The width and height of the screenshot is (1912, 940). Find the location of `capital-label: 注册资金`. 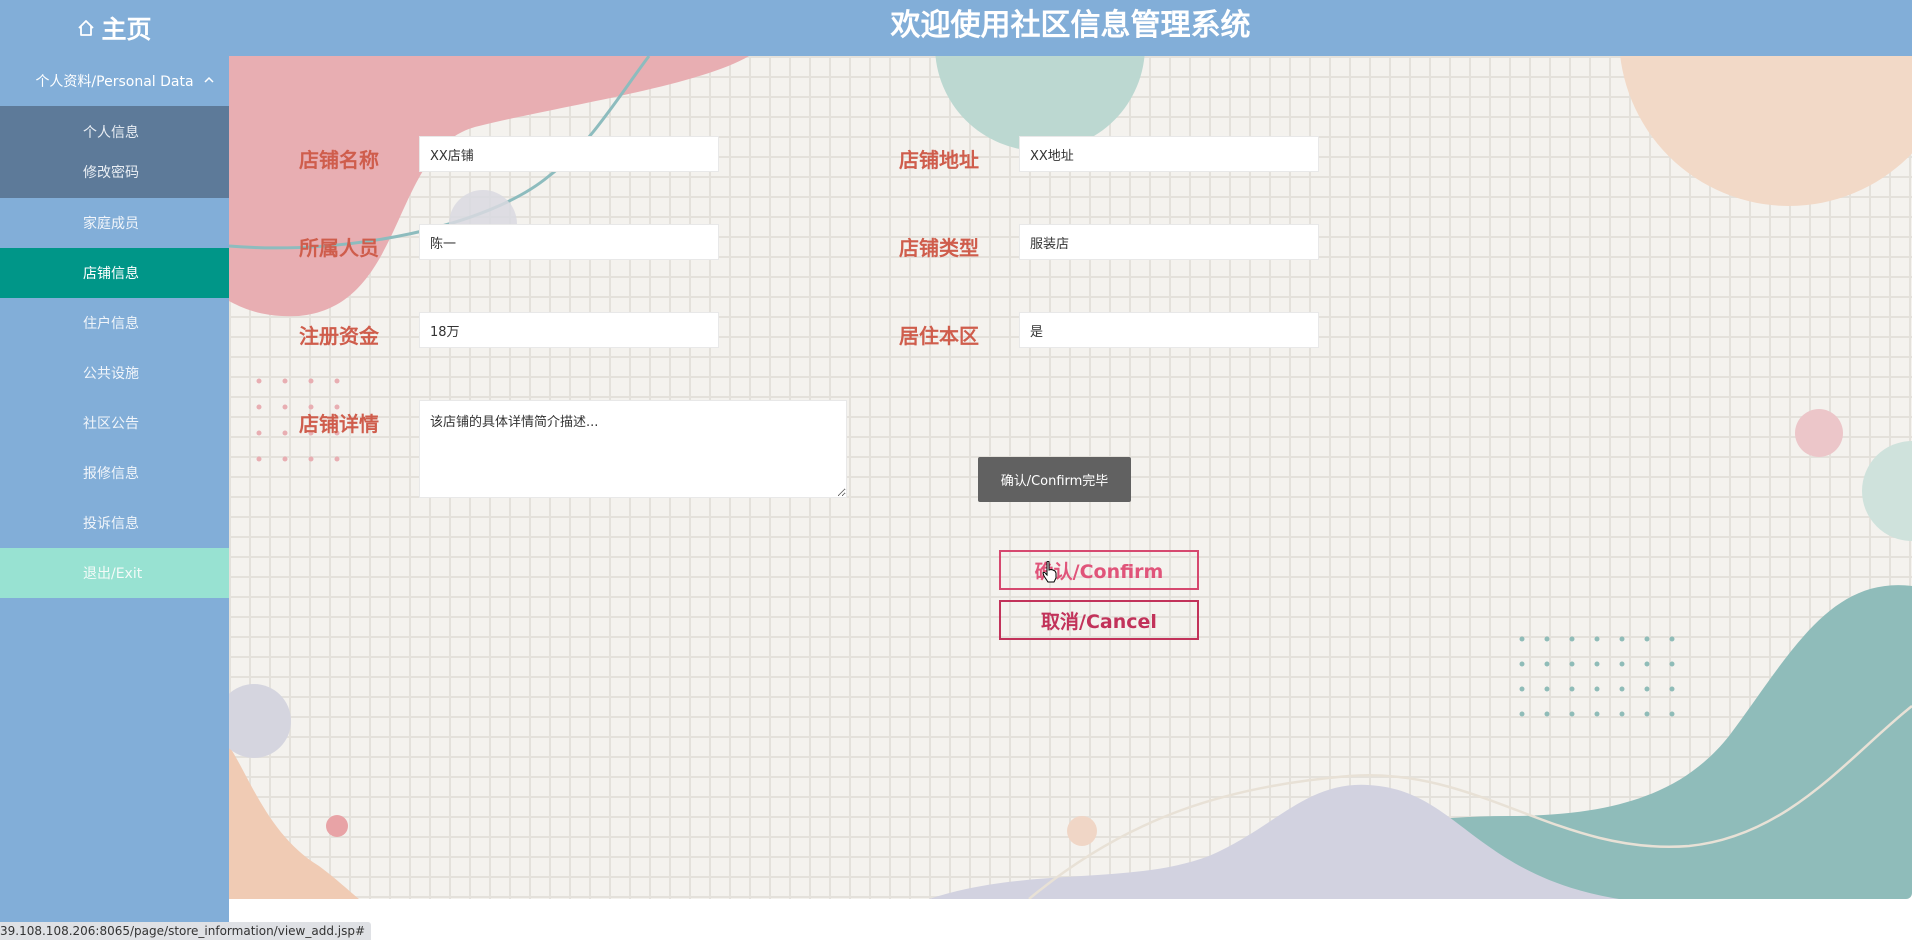

capital-label: 注册资金 is located at coordinates (339, 336).